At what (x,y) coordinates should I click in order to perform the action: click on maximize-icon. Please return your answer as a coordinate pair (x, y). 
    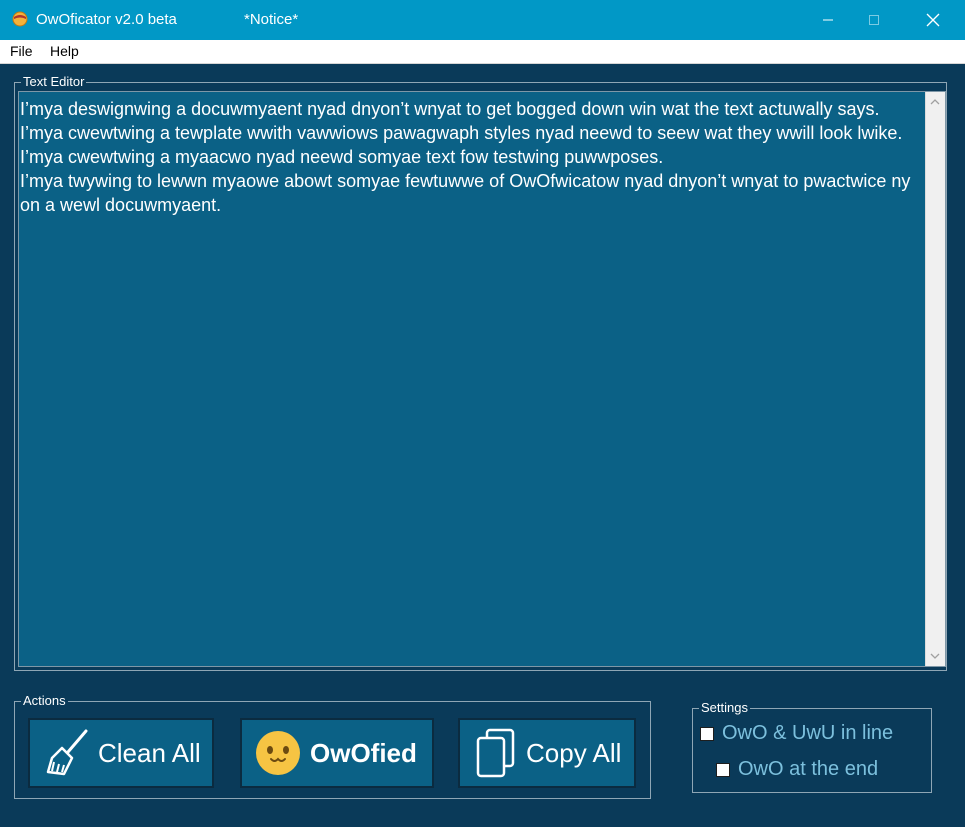
    Looking at the image, I should click on (874, 20).